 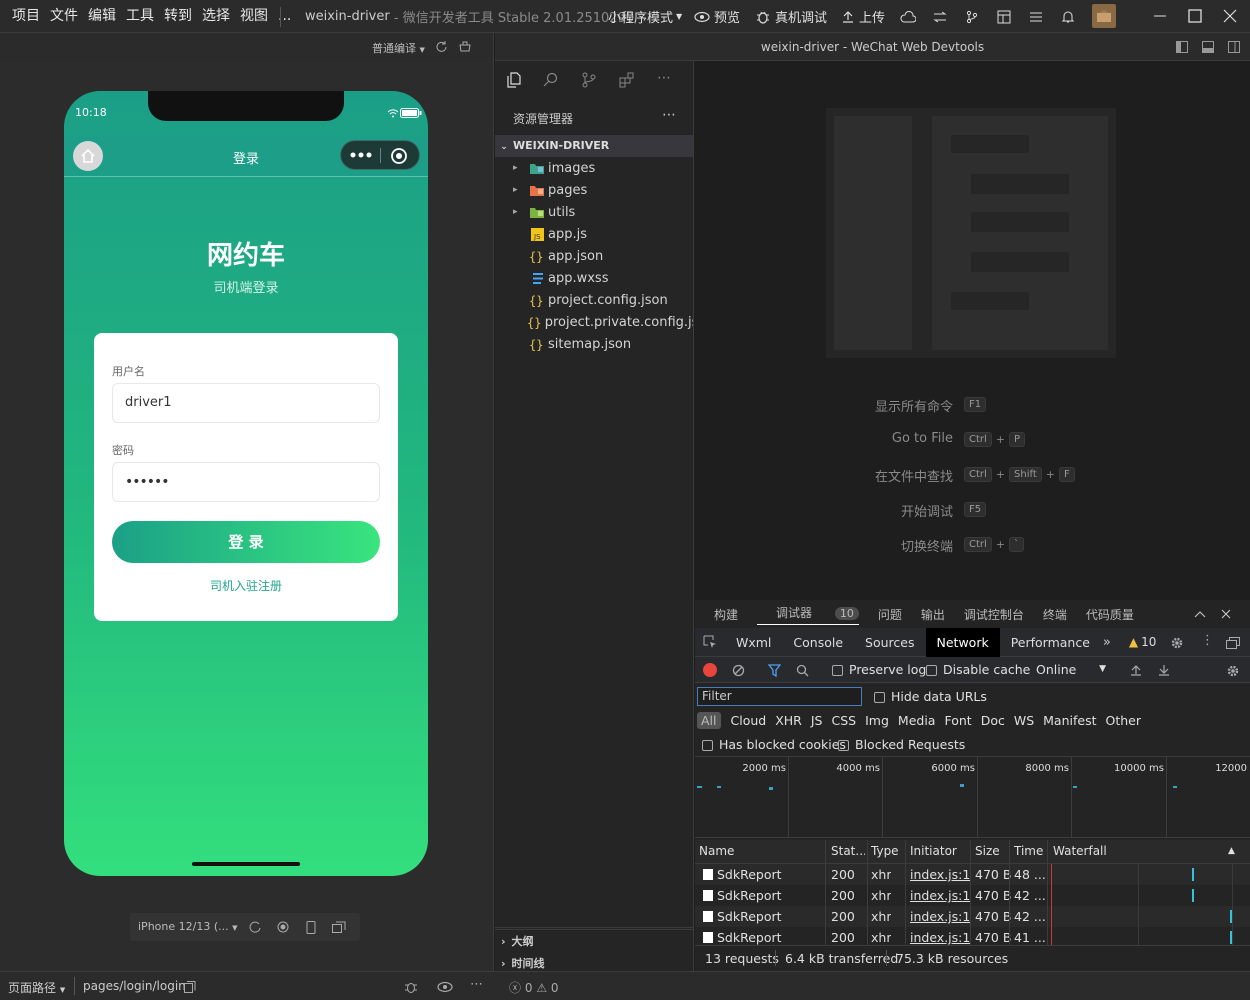 What do you see at coordinates (594, 344) in the screenshot?
I see `tree-file: {} sitemap.json` at bounding box center [594, 344].